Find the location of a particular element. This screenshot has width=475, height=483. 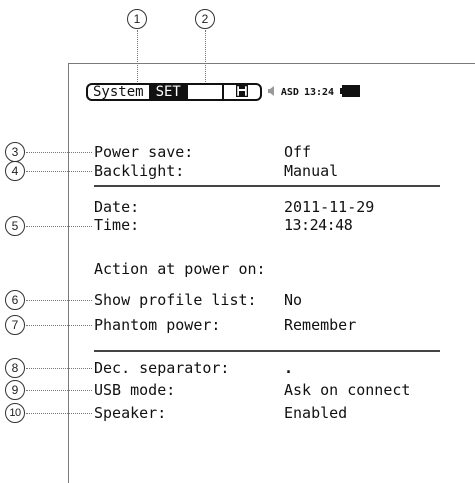

status-indicators: ASD 13:24 is located at coordinates (314, 92).